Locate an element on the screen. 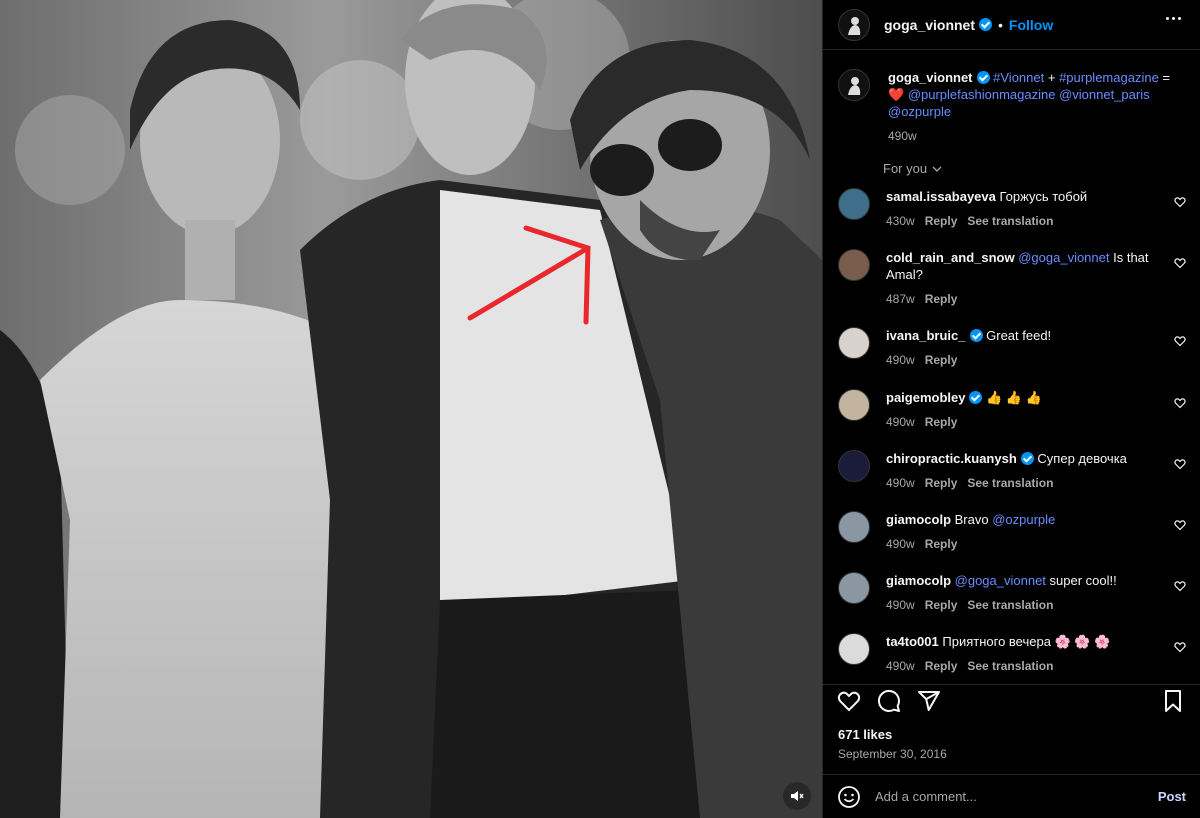  speaker-muted-icon is located at coordinates (797, 796).